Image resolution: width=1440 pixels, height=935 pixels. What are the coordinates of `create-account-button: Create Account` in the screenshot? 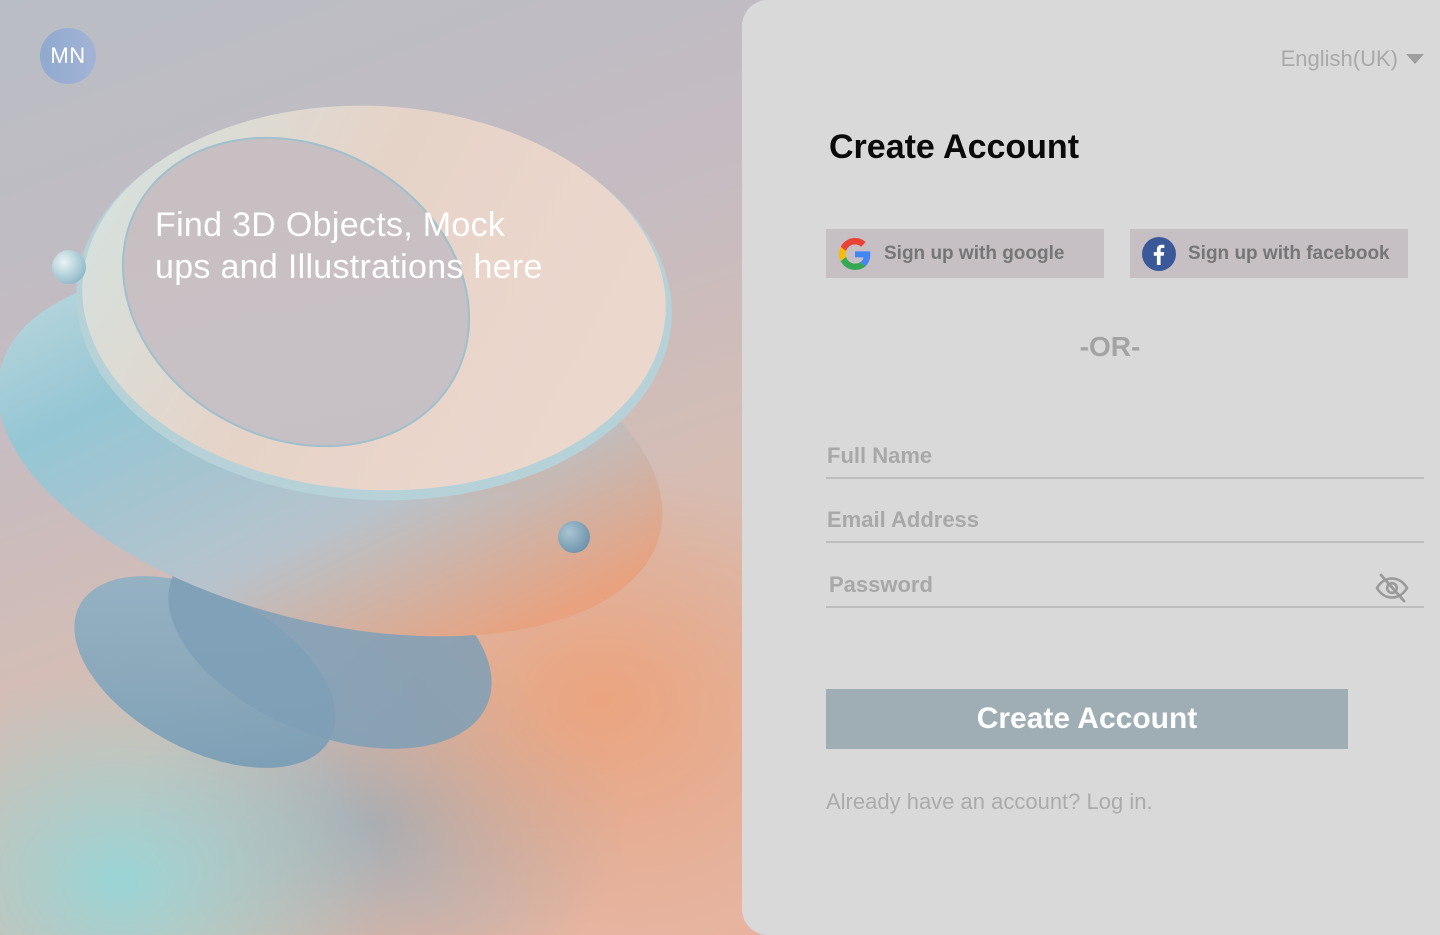 It's located at (1087, 719).